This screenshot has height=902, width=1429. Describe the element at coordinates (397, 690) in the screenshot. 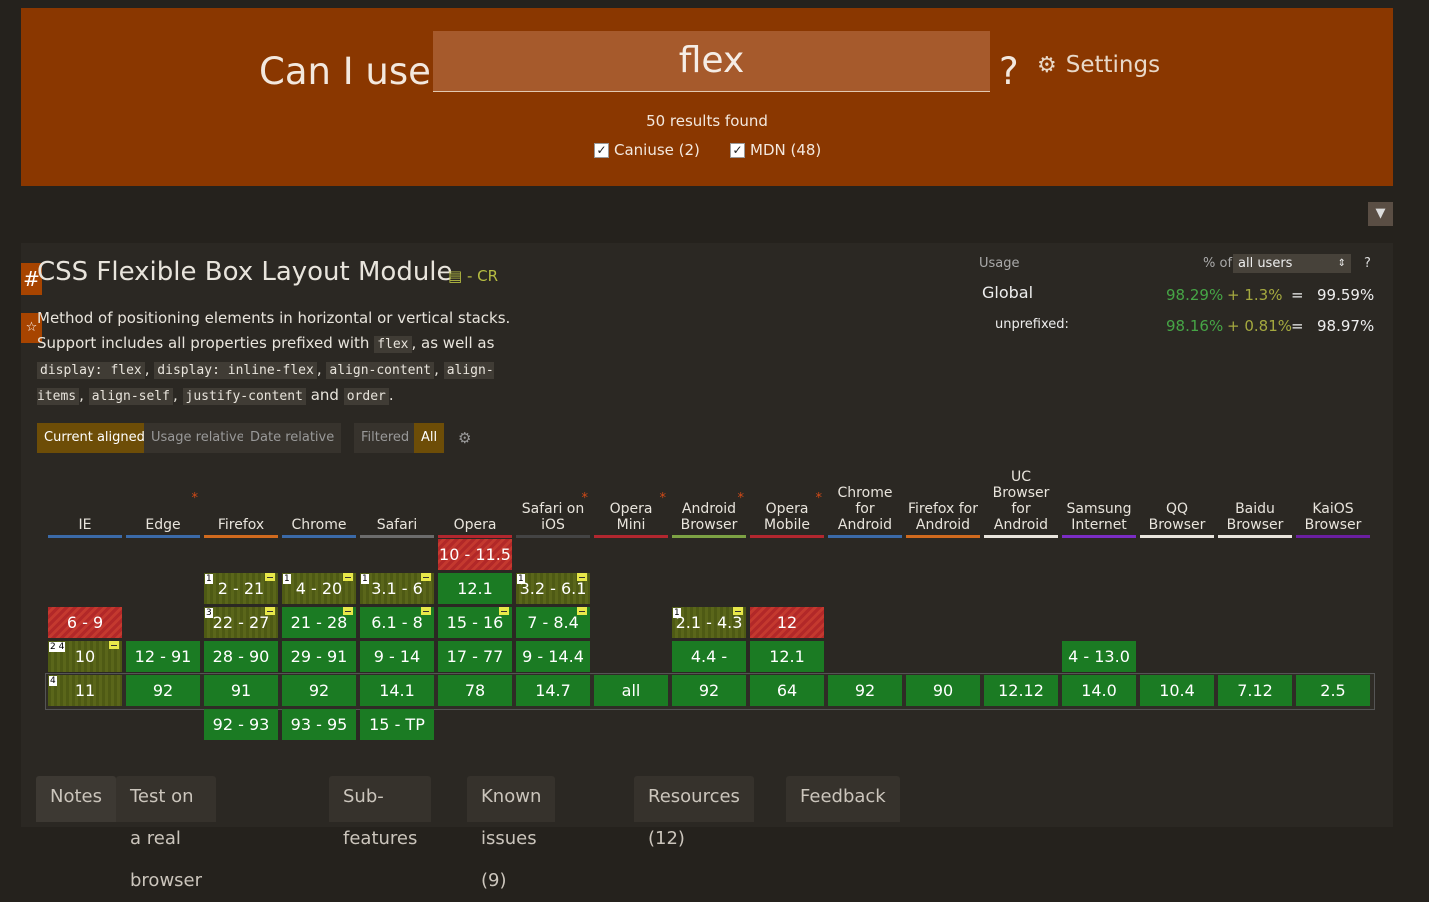

I see `support-cell: 14.1` at that location.